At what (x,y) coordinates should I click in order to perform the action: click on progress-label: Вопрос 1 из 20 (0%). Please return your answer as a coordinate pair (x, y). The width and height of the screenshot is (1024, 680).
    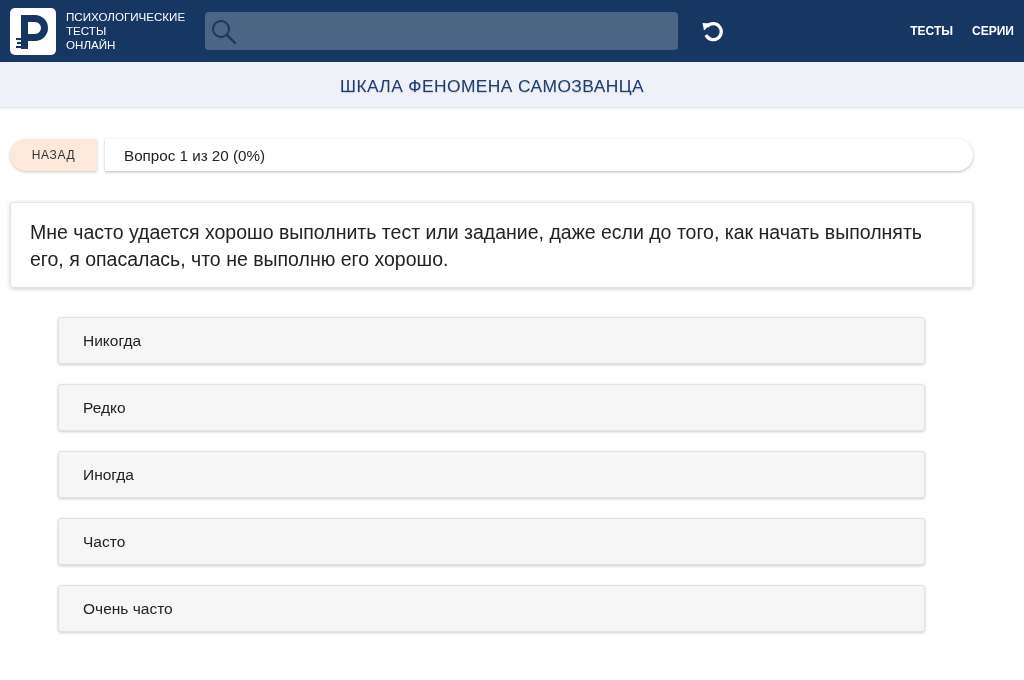
    Looking at the image, I should click on (539, 155).